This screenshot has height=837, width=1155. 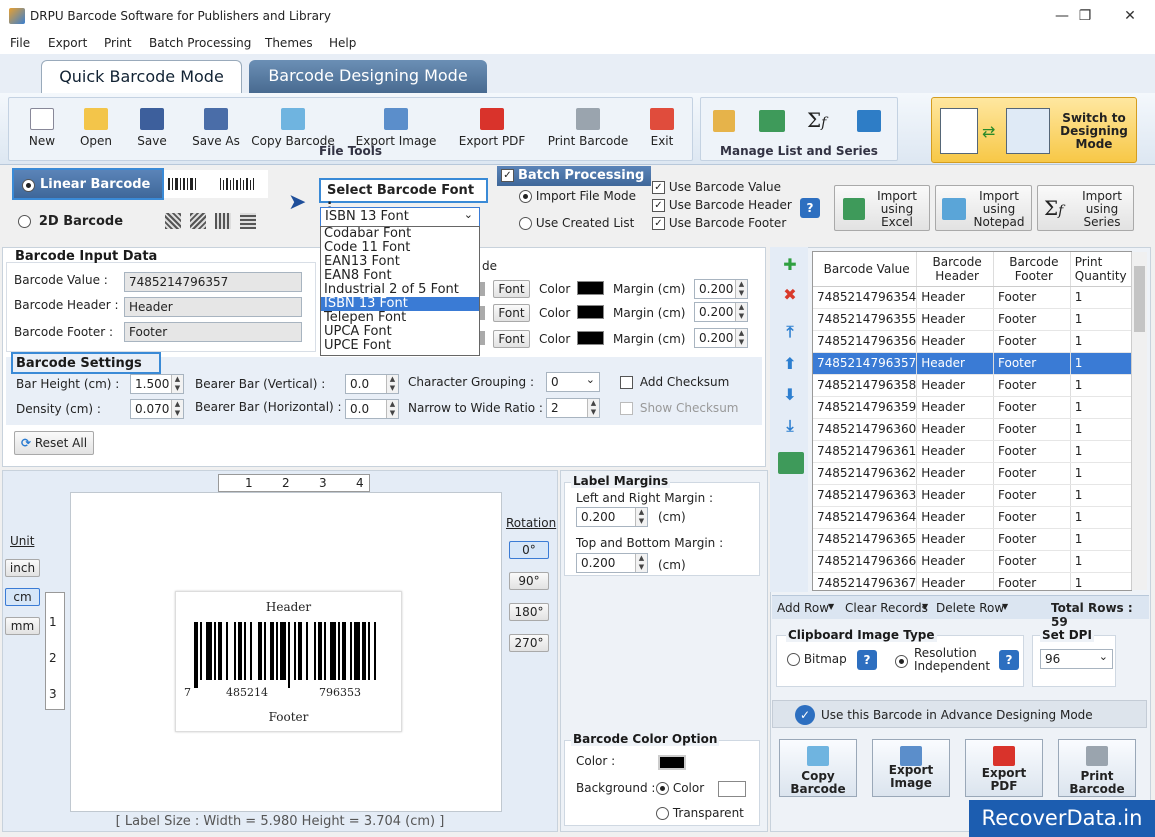 I want to click on font-option: Code 11 Font, so click(x=400, y=248).